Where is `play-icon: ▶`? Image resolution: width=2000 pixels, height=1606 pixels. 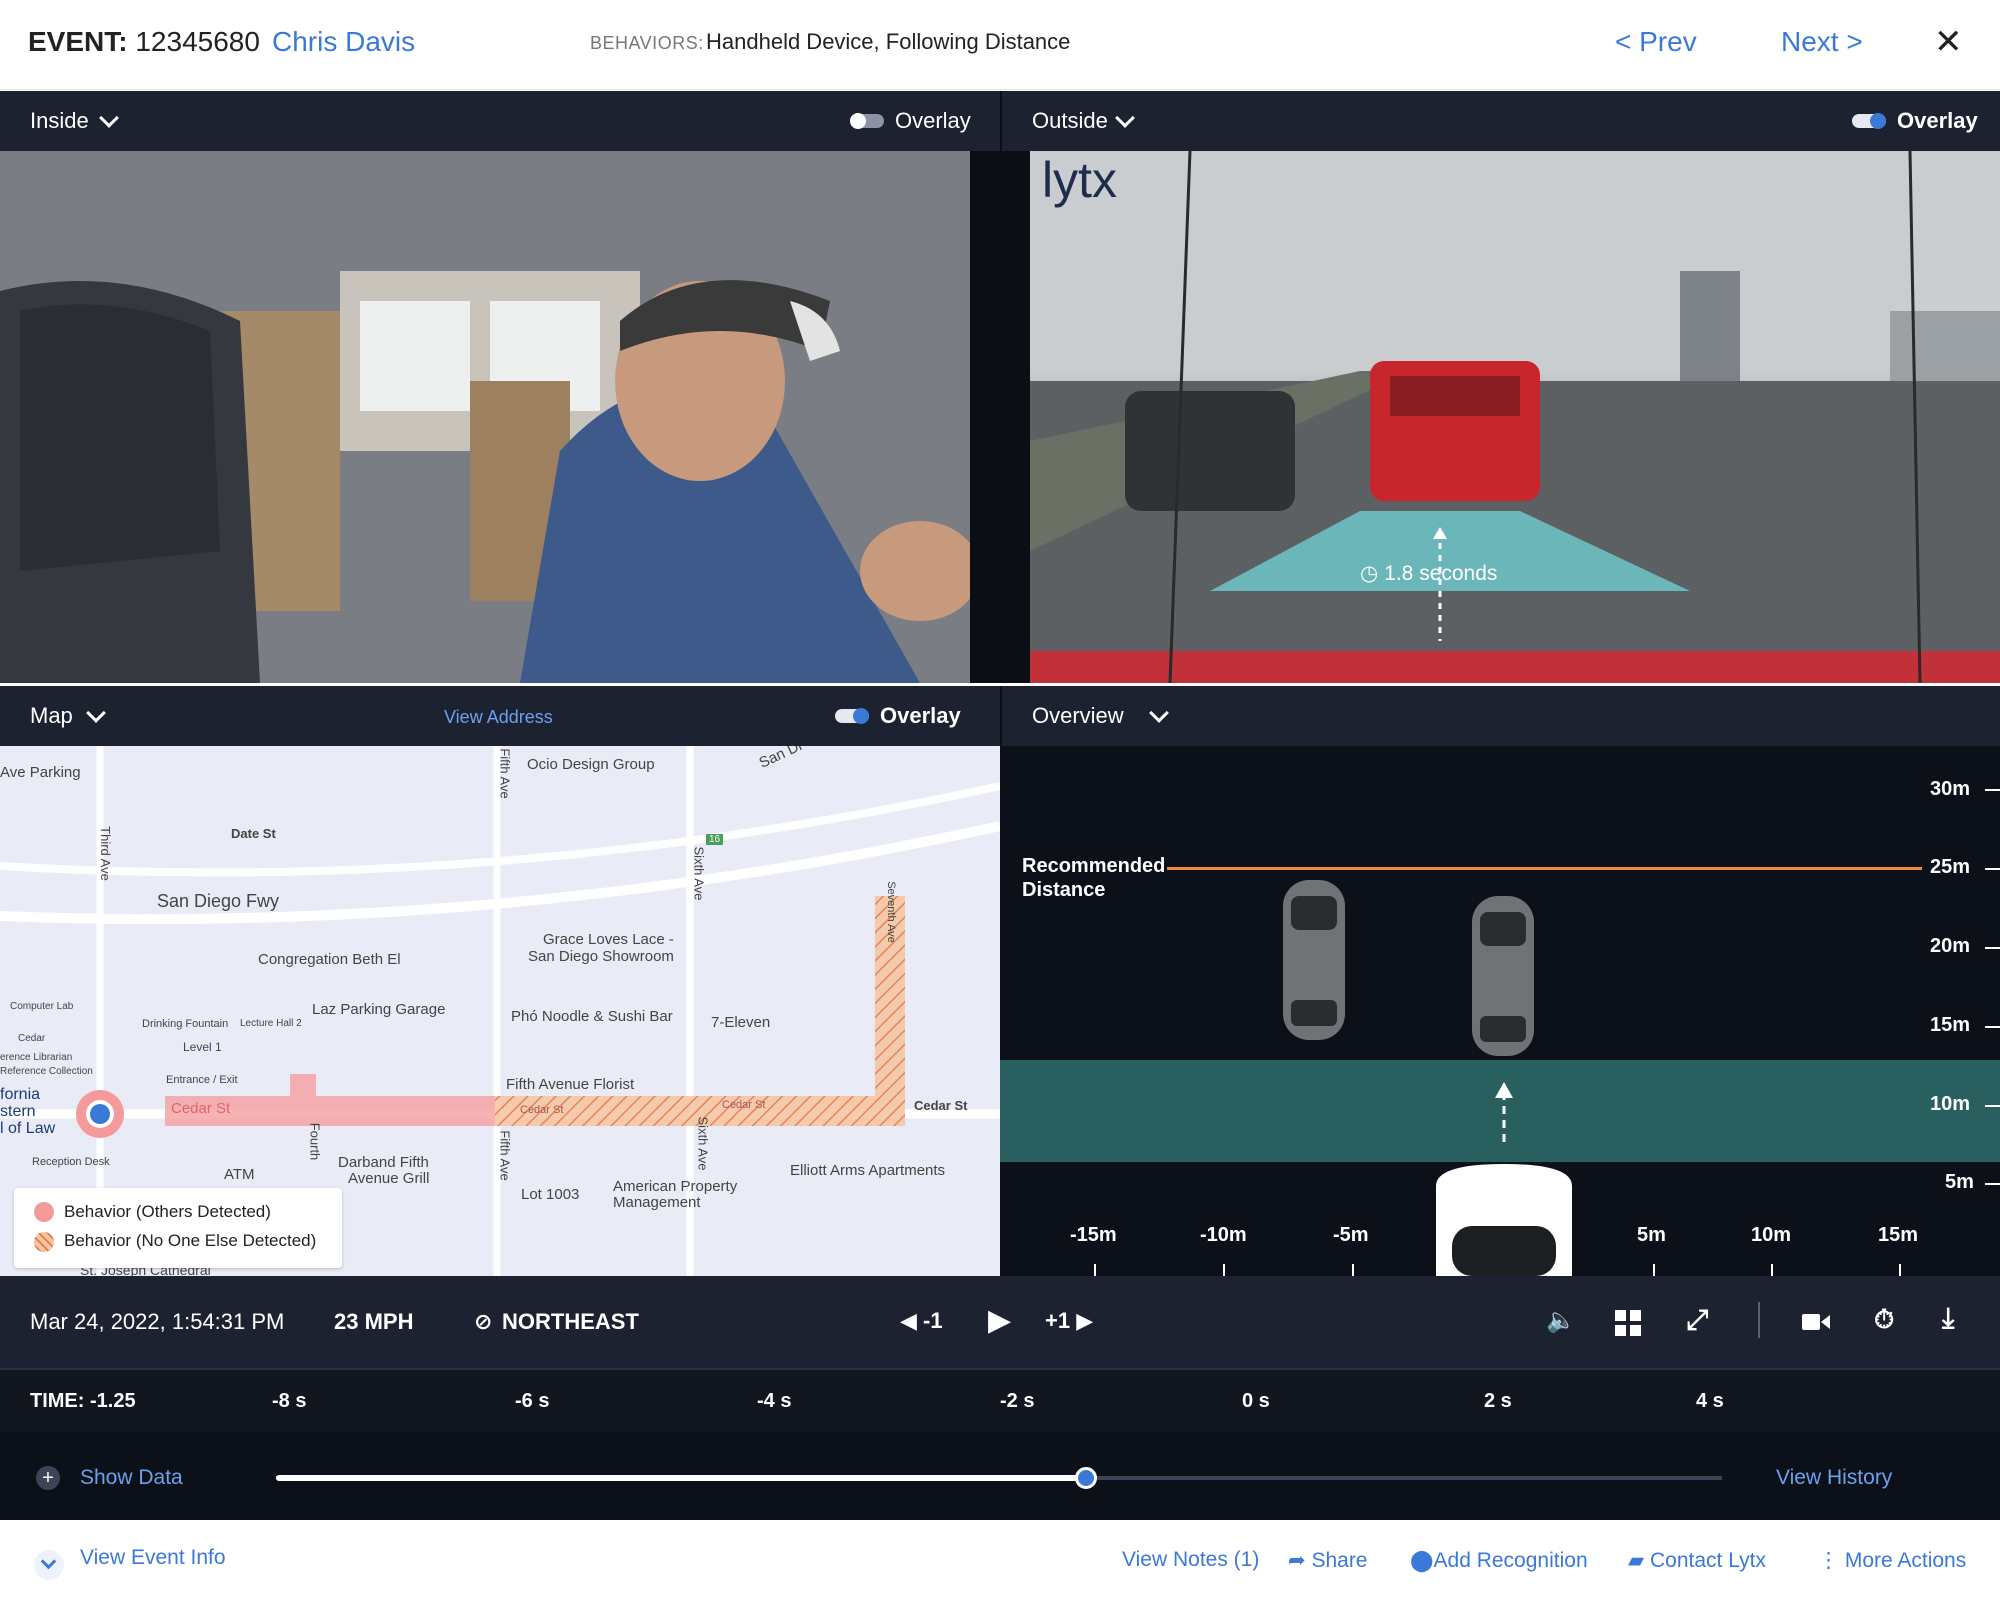 play-icon: ▶ is located at coordinates (999, 1320).